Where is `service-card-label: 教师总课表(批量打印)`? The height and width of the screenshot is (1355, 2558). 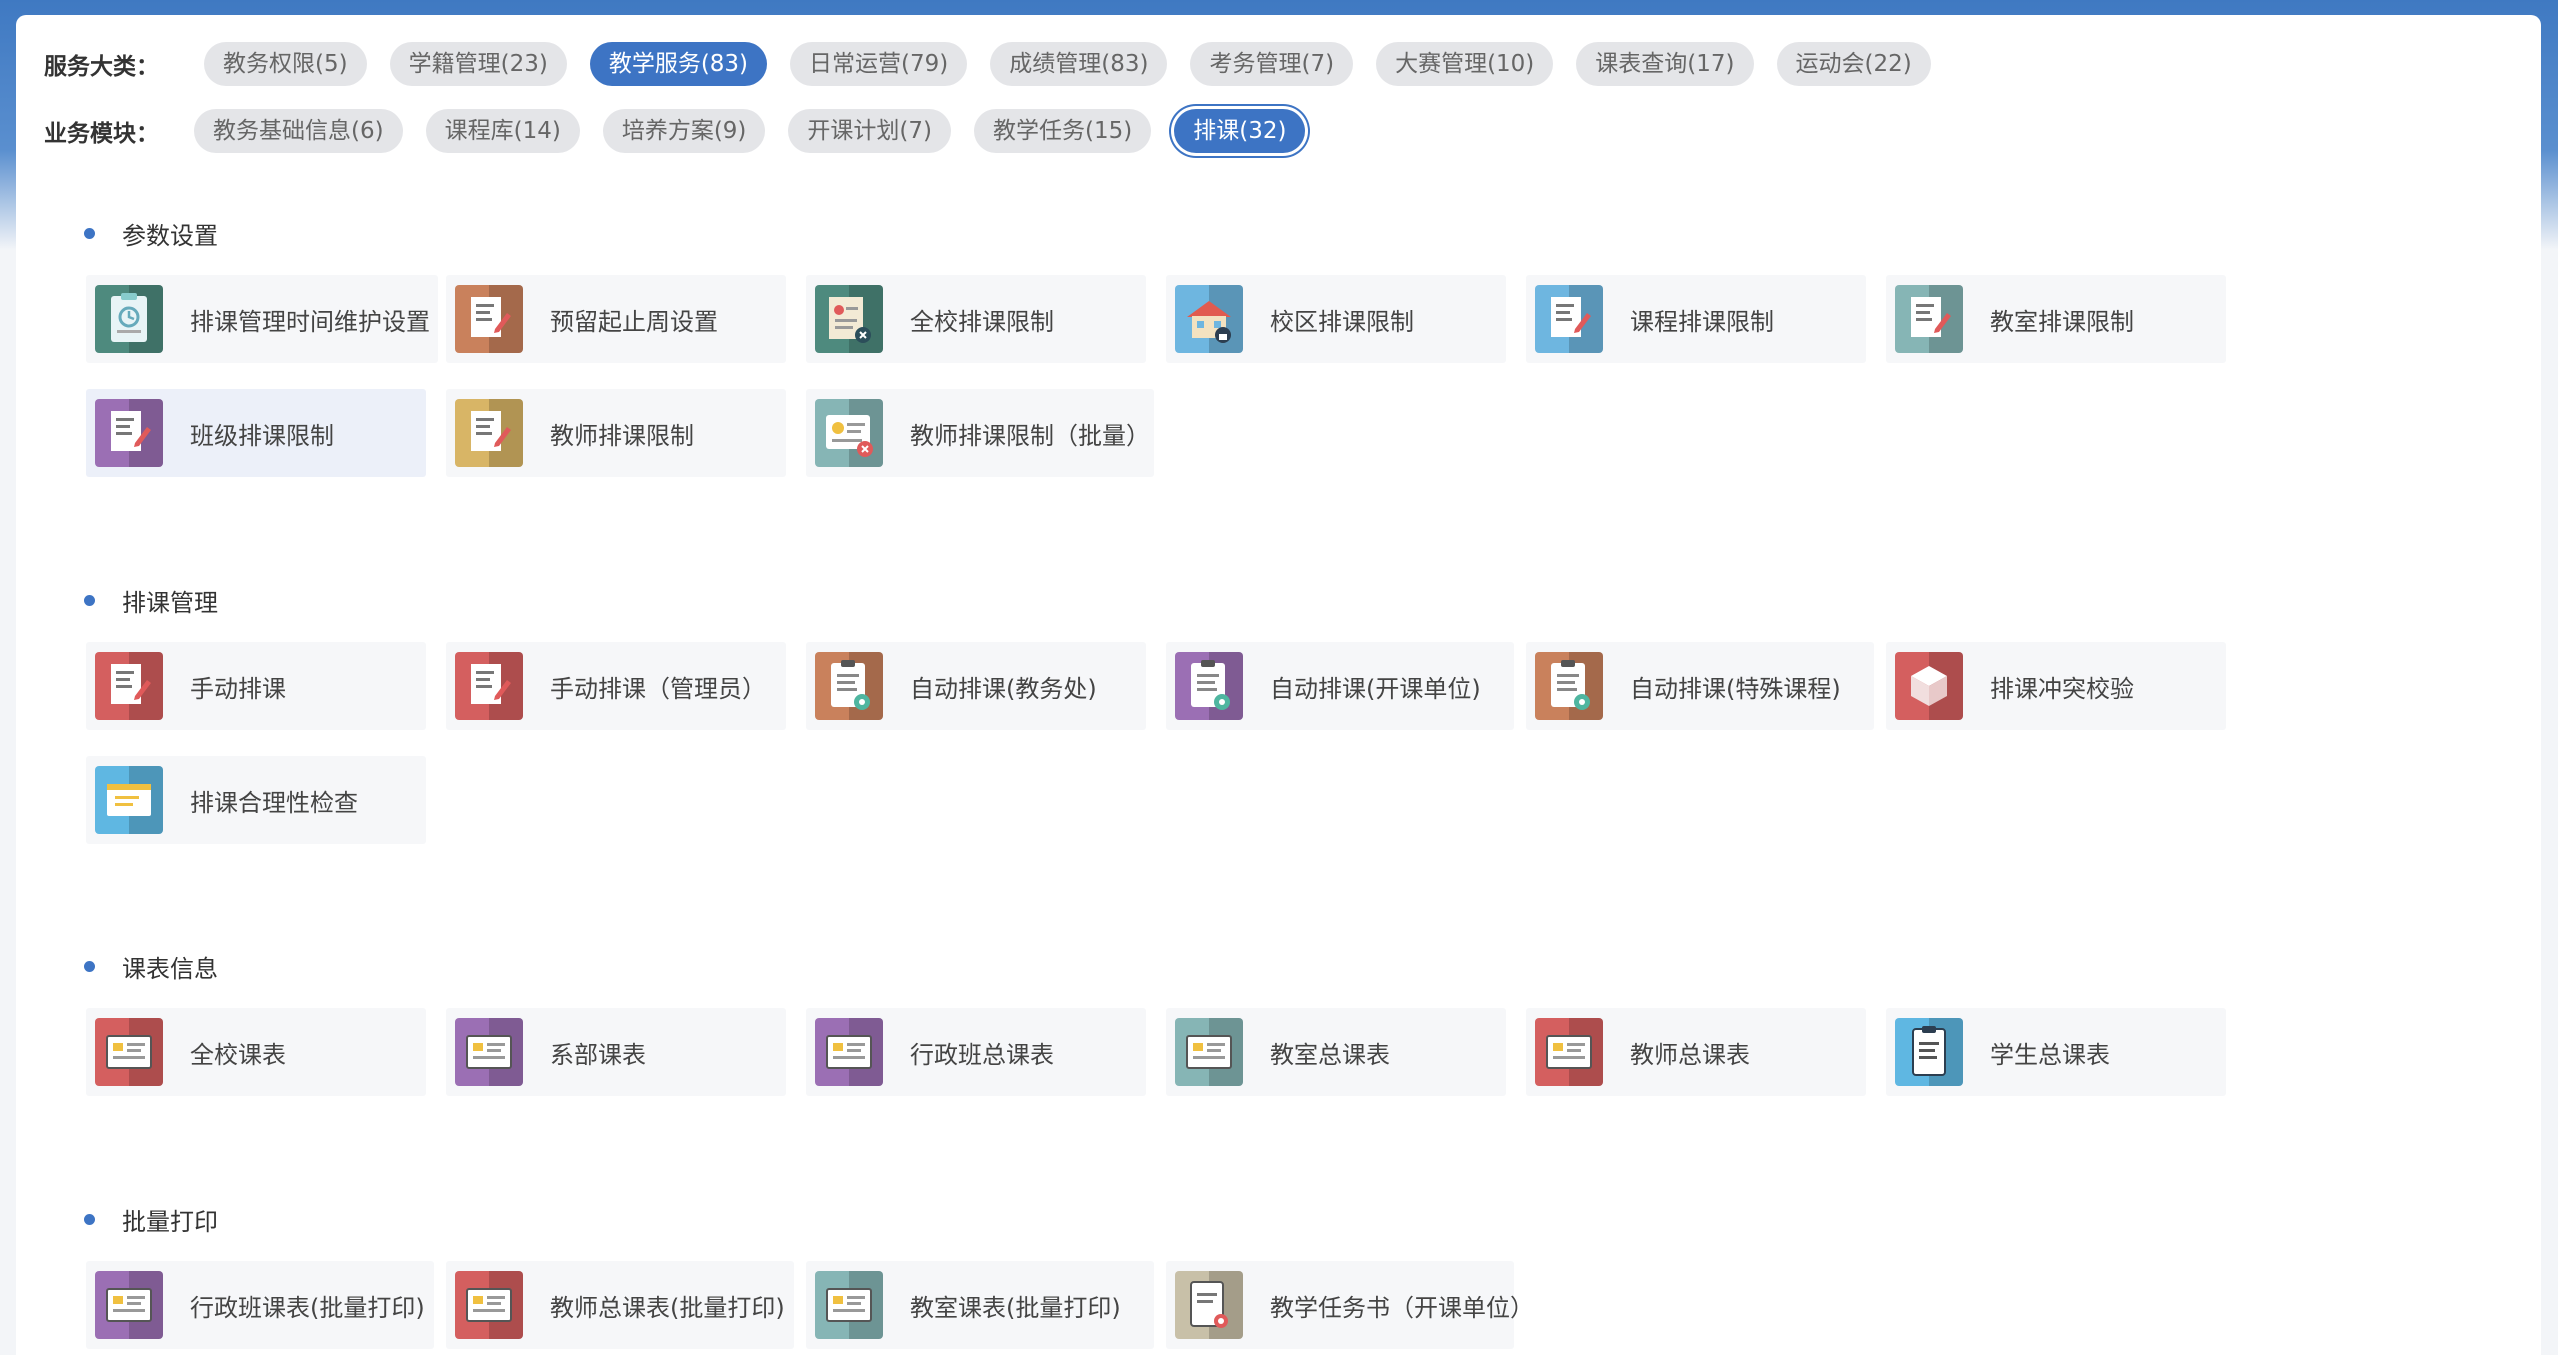
service-card-label: 教师总课表(批量打印) is located at coordinates (667, 1307).